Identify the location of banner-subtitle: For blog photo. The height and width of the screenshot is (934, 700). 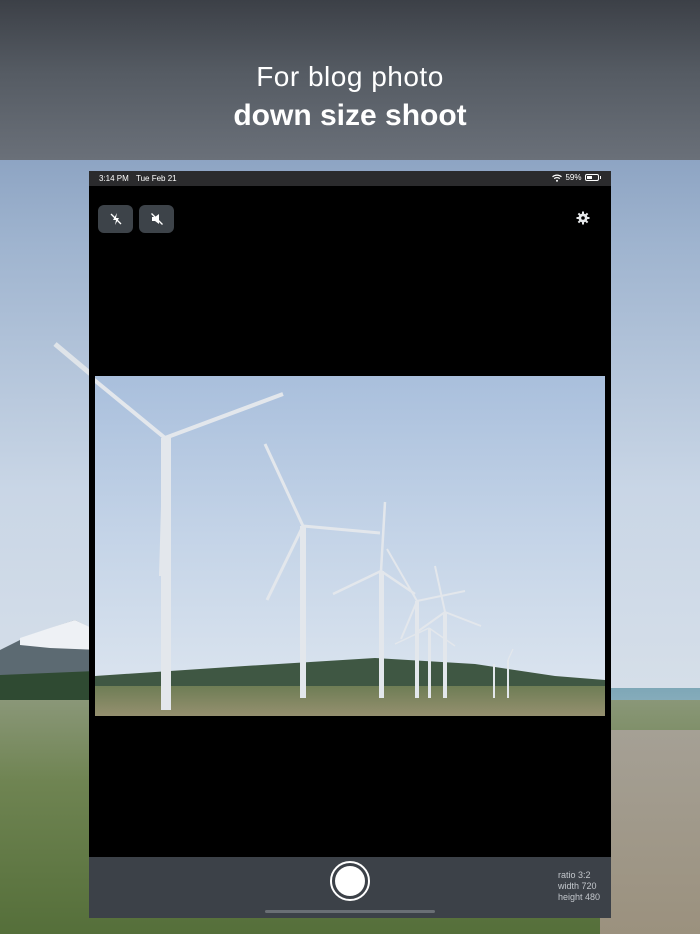
(350, 76).